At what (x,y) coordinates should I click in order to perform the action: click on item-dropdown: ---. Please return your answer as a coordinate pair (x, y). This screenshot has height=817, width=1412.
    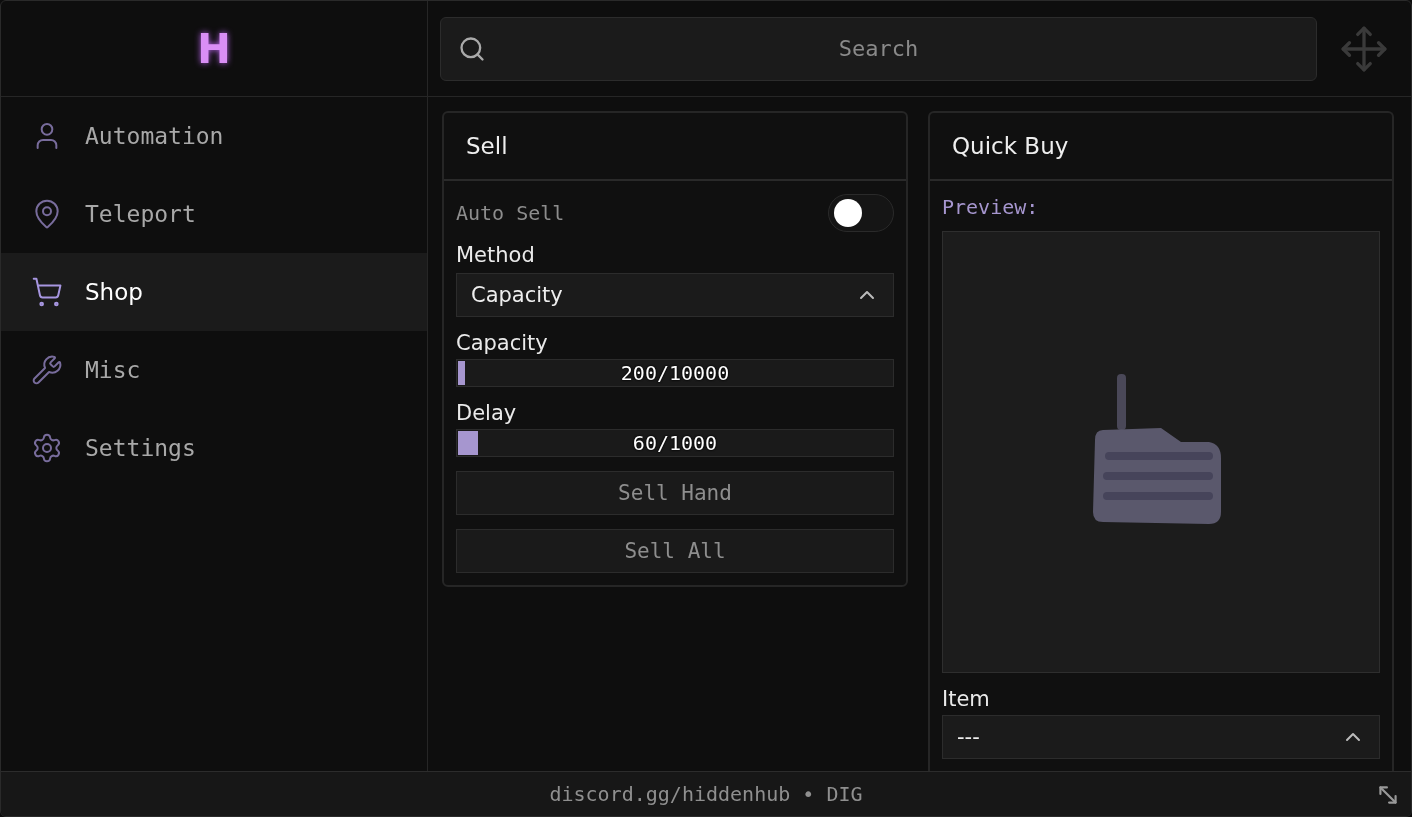
    Looking at the image, I should click on (1161, 737).